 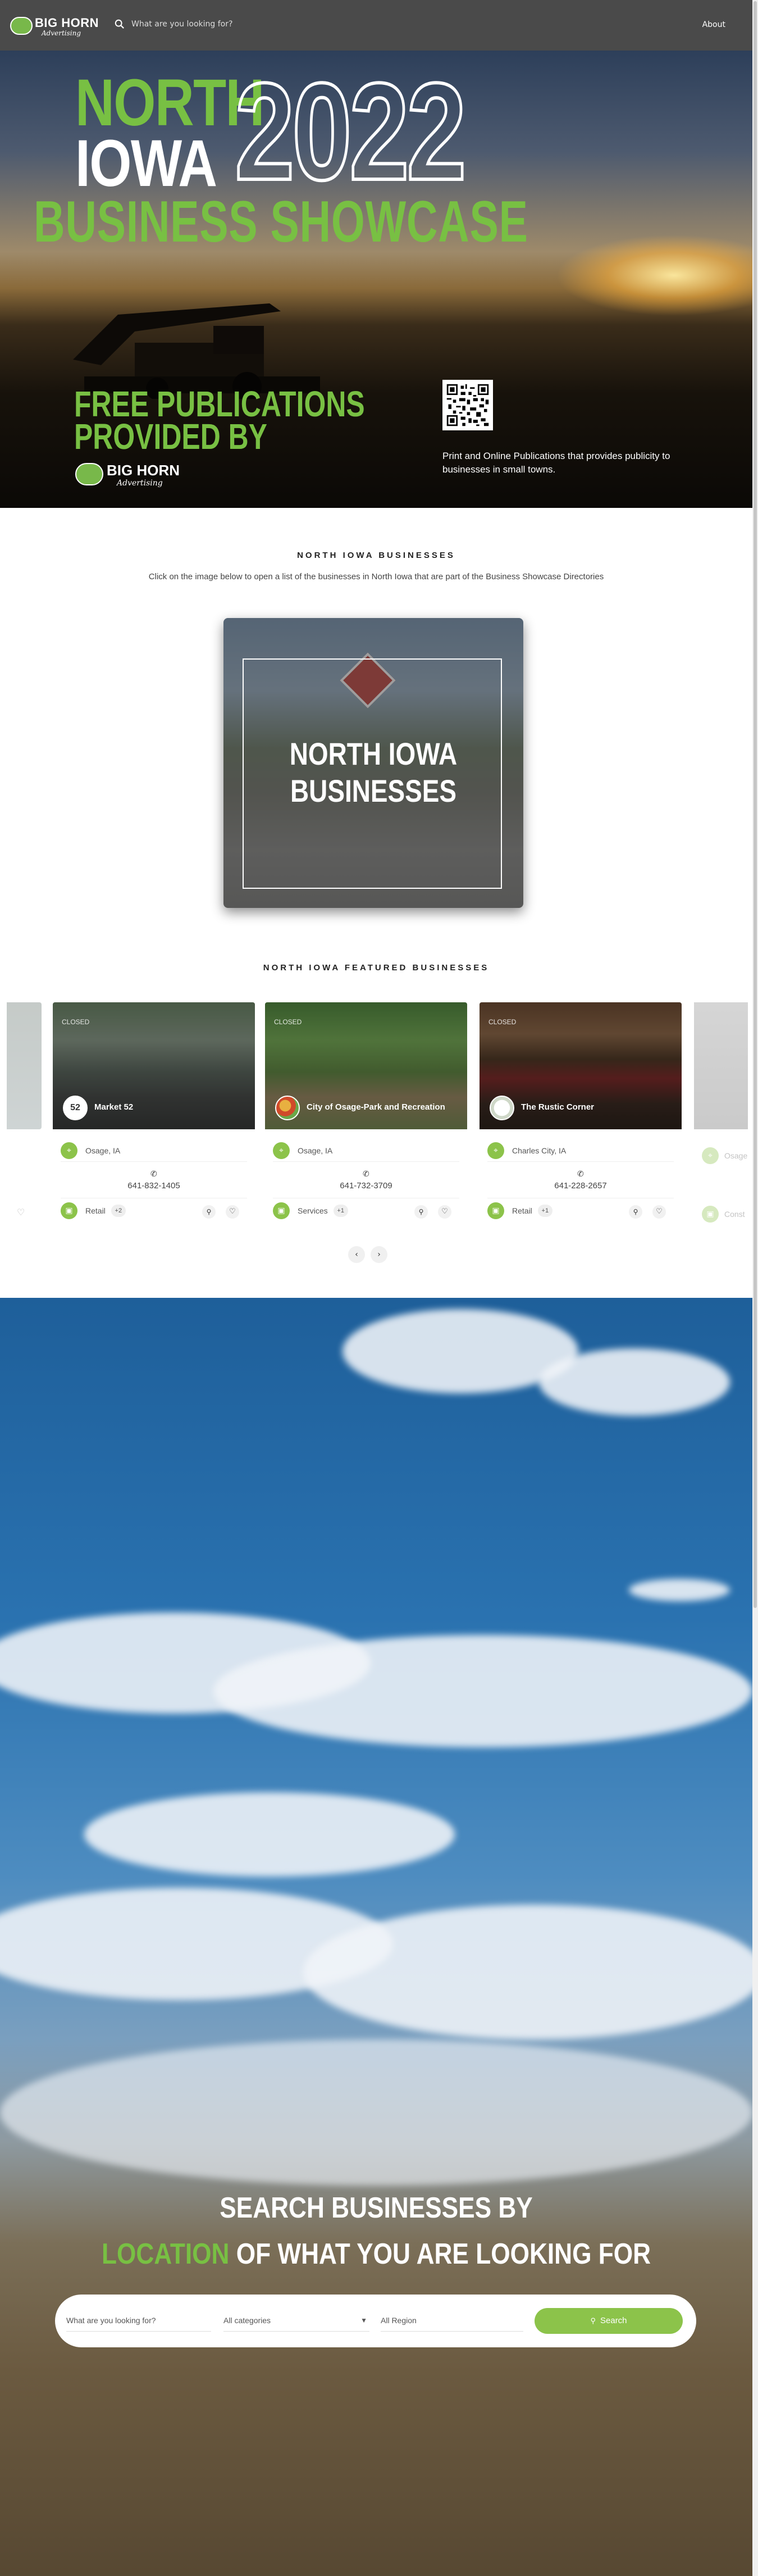 What do you see at coordinates (111, 2321) in the screenshot?
I see `keyword-input-placeholder: What are you looking for?` at bounding box center [111, 2321].